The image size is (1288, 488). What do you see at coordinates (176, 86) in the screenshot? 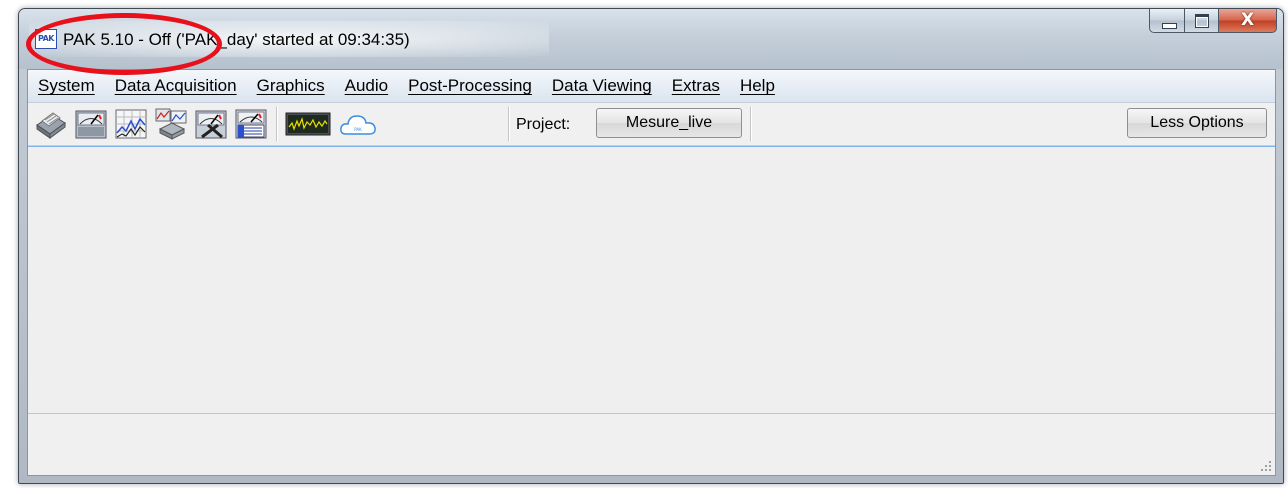
I see `menu-data-acquisition: Data Acquisition` at bounding box center [176, 86].